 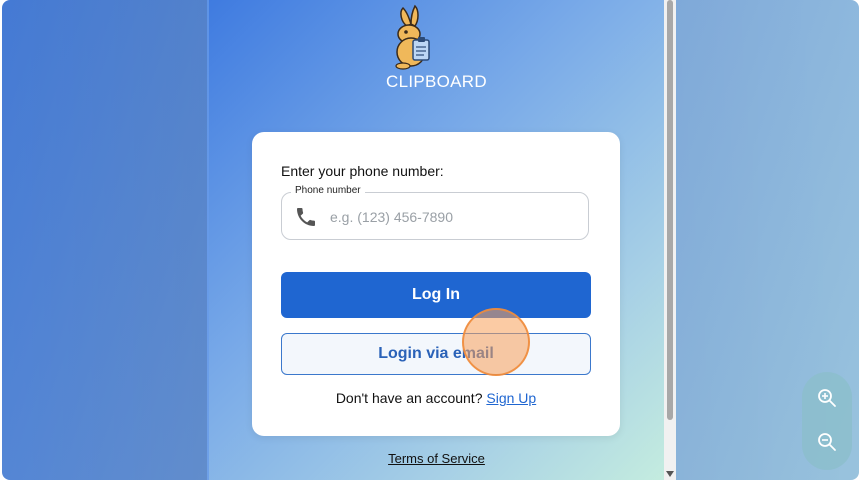 I want to click on phone-field-label: Phone number, so click(x=328, y=190).